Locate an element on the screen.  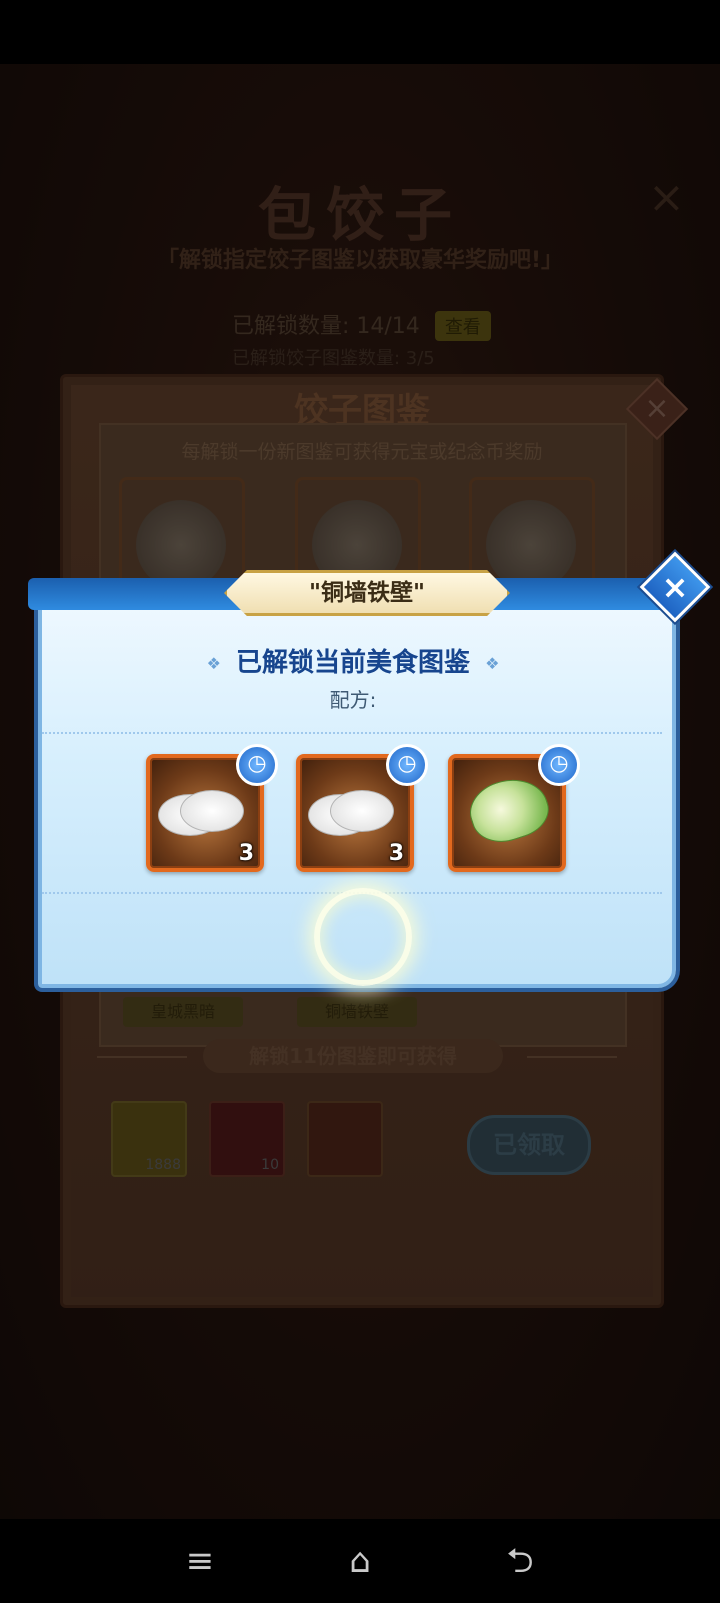
divider is located at coordinates (352, 733).